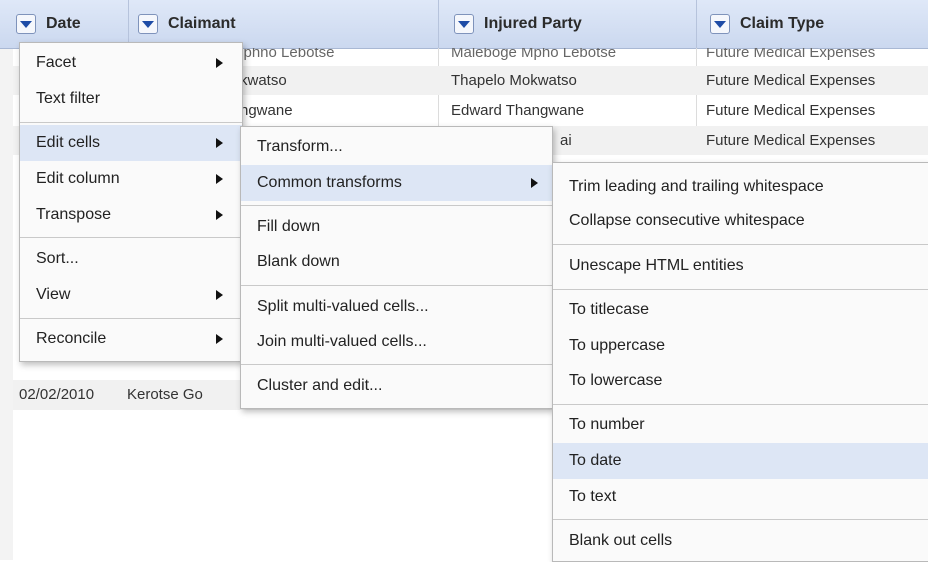  Describe the element at coordinates (595, 460) in the screenshot. I see `menu-item-label: To date` at that location.